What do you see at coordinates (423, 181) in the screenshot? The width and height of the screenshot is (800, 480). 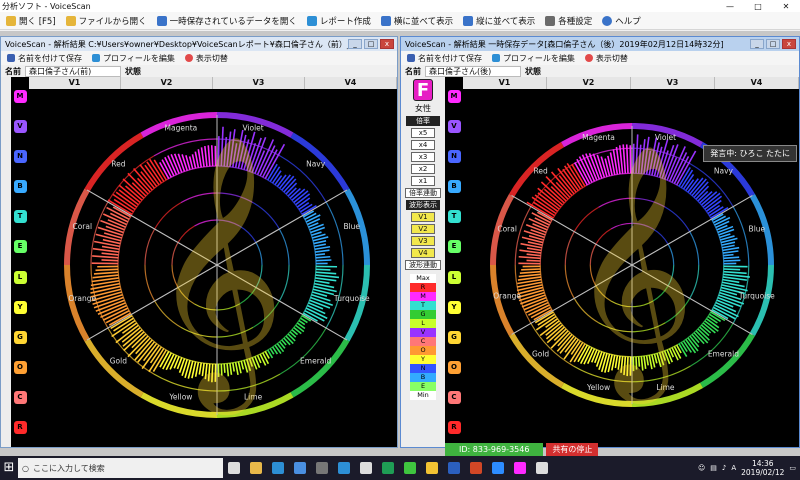 I see `magnify-x1-button: x1` at bounding box center [423, 181].